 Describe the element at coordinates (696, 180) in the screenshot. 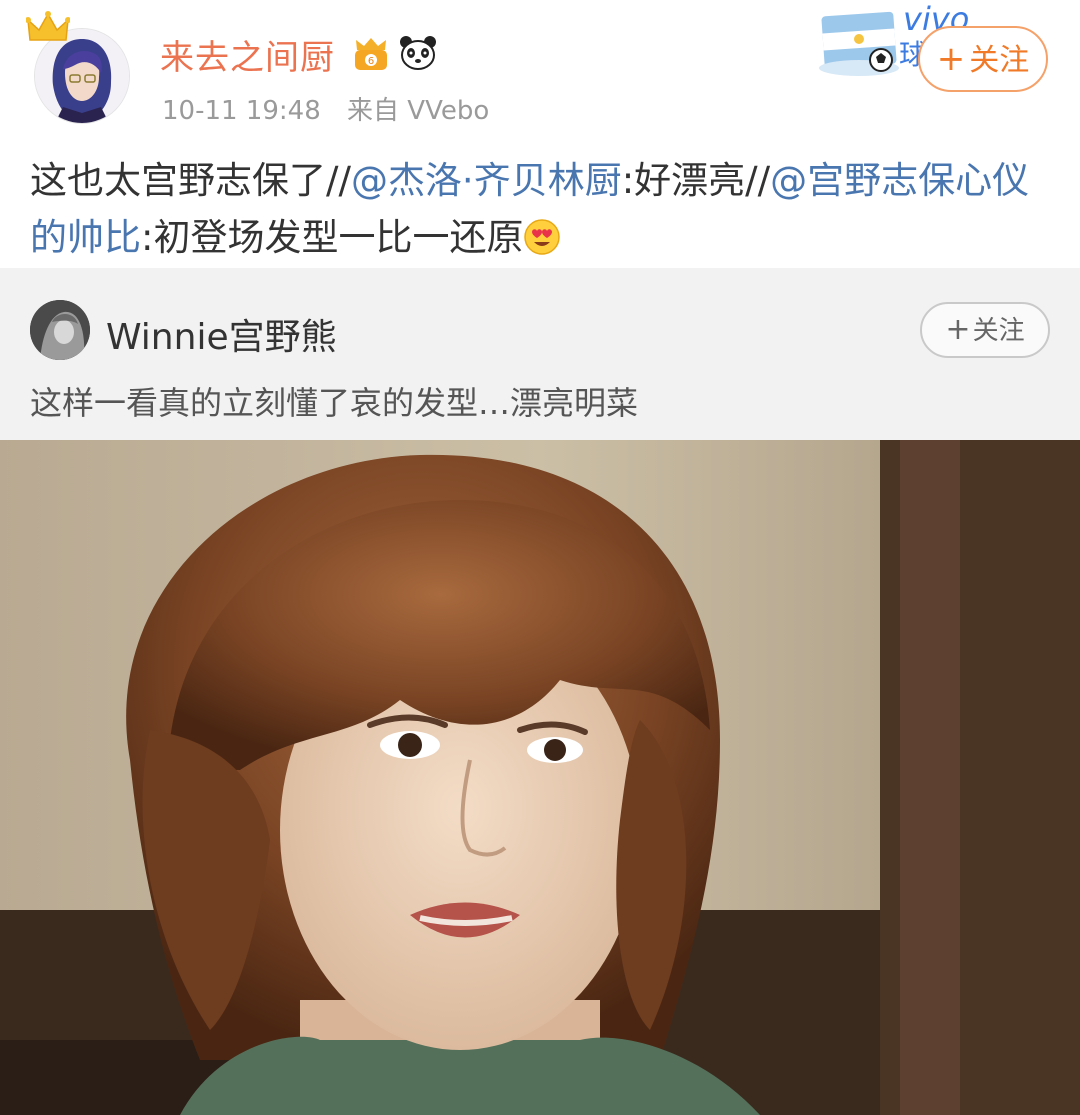

I see `post-text-part: :好漂亮//` at that location.